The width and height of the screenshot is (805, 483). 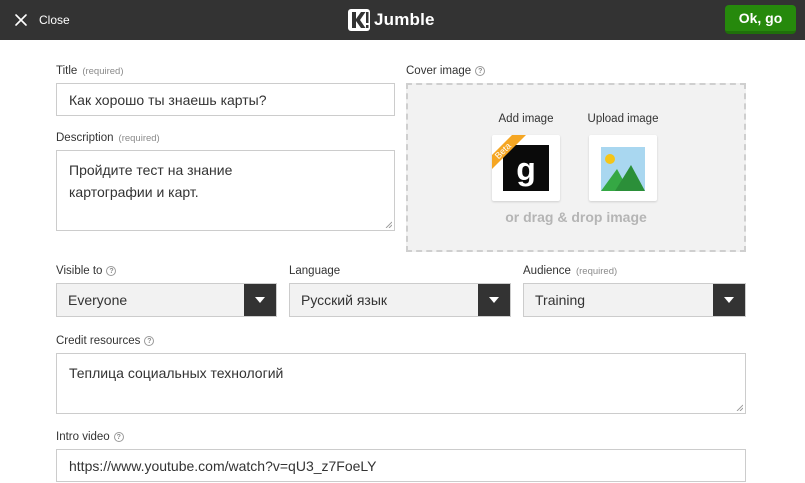 I want to click on visible-to-label: Visible to ?, so click(x=86, y=271).